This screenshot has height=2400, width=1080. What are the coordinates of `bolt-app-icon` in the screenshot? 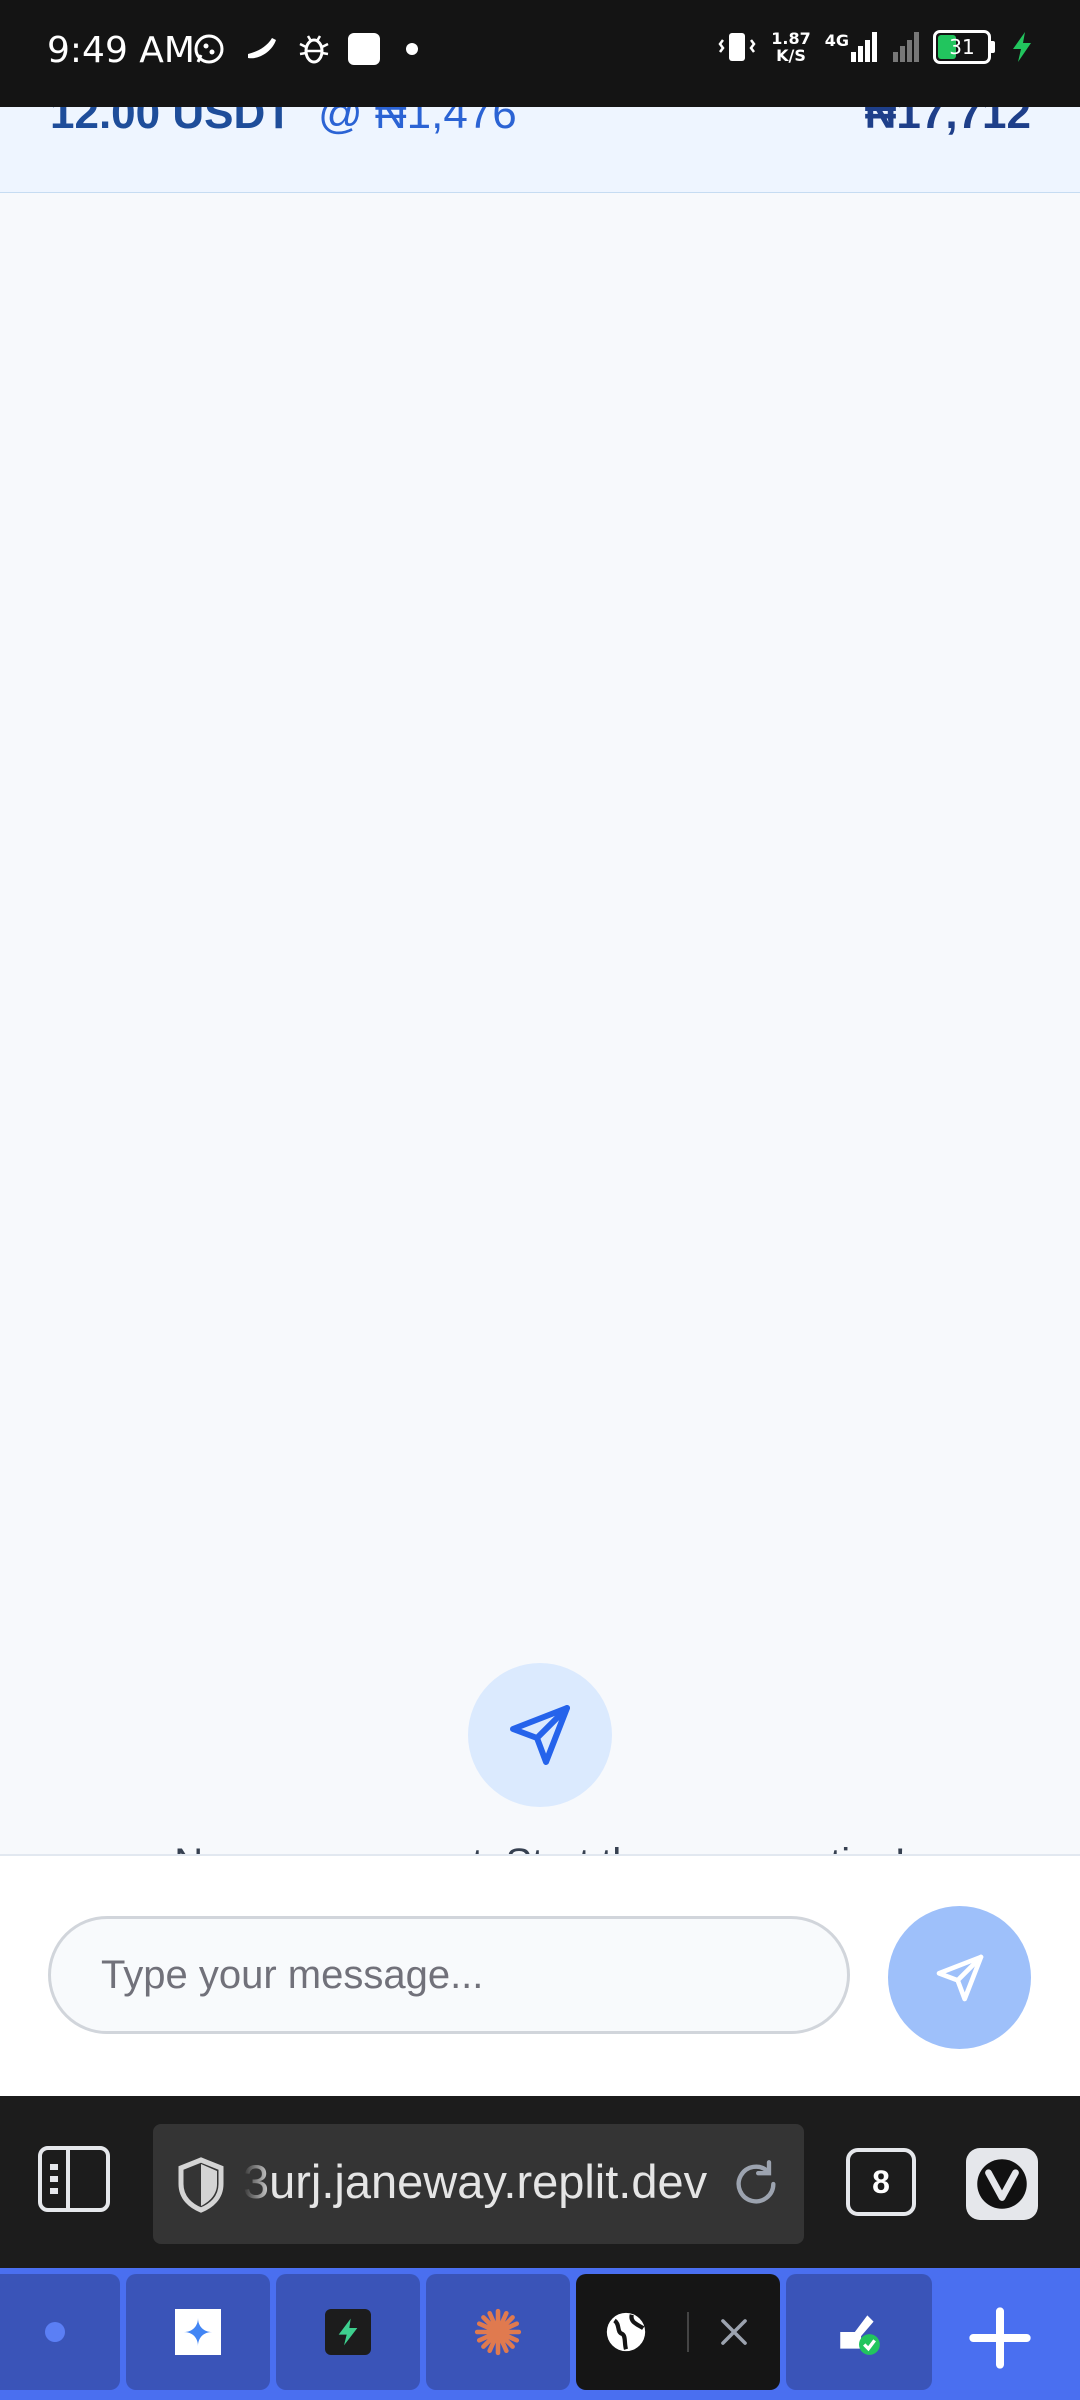 It's located at (348, 2332).